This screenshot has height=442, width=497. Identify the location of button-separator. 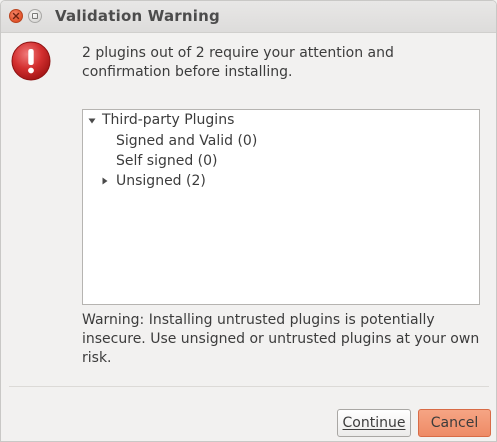
(249, 386).